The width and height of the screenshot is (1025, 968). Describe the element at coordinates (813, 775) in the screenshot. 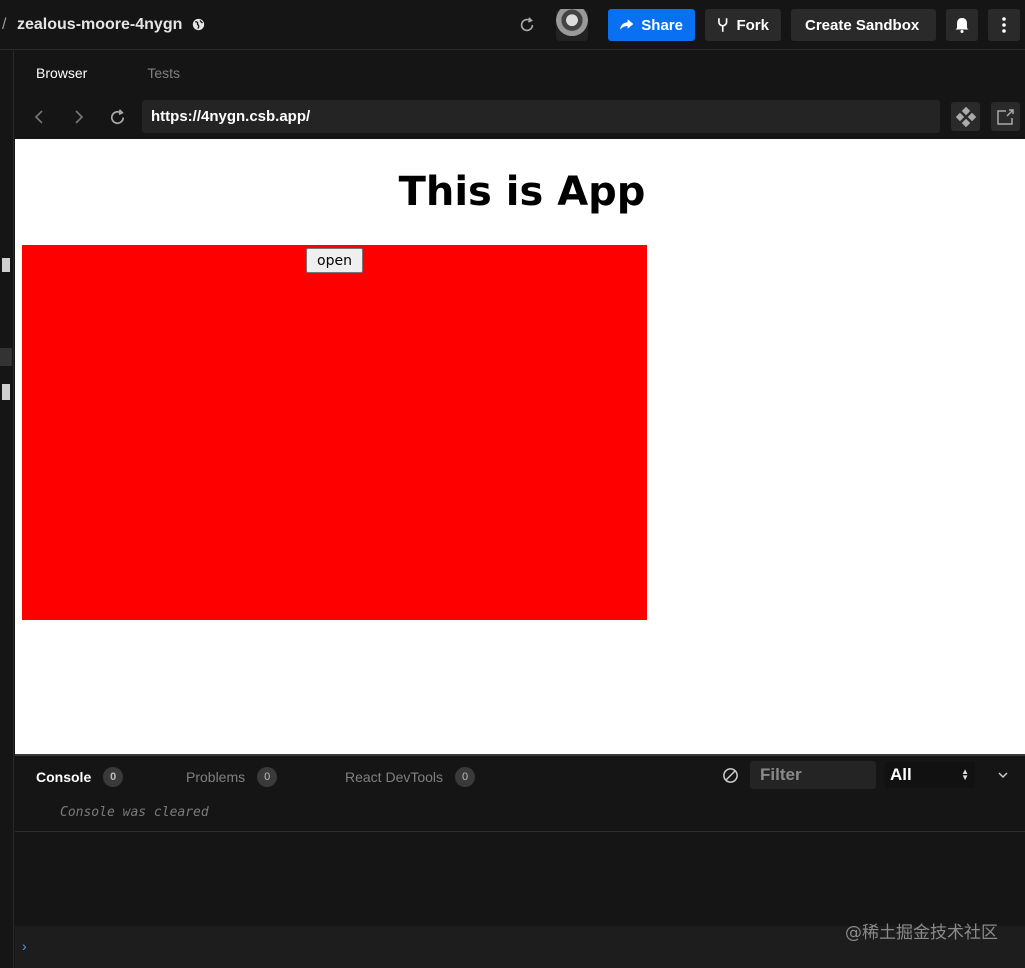

I see `console-filter-input` at that location.